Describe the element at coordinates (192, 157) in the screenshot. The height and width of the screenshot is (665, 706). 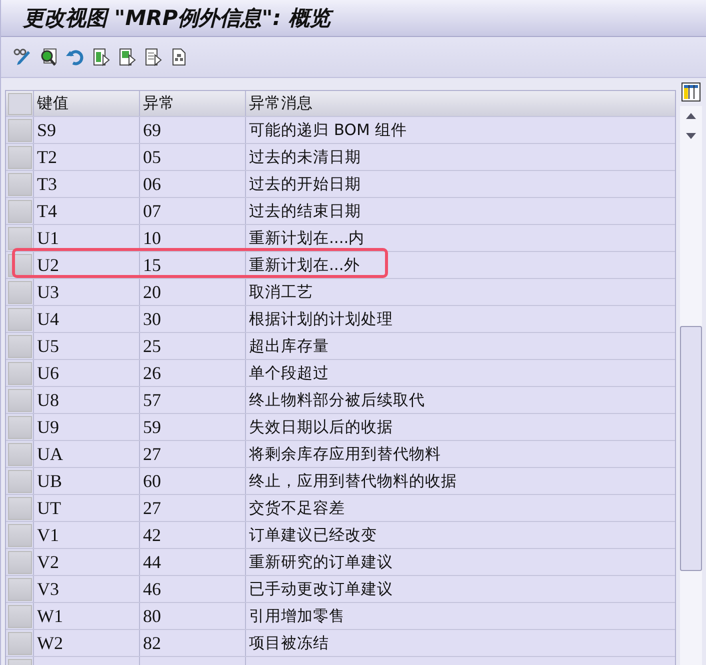
I see `table-cell: 05` at that location.